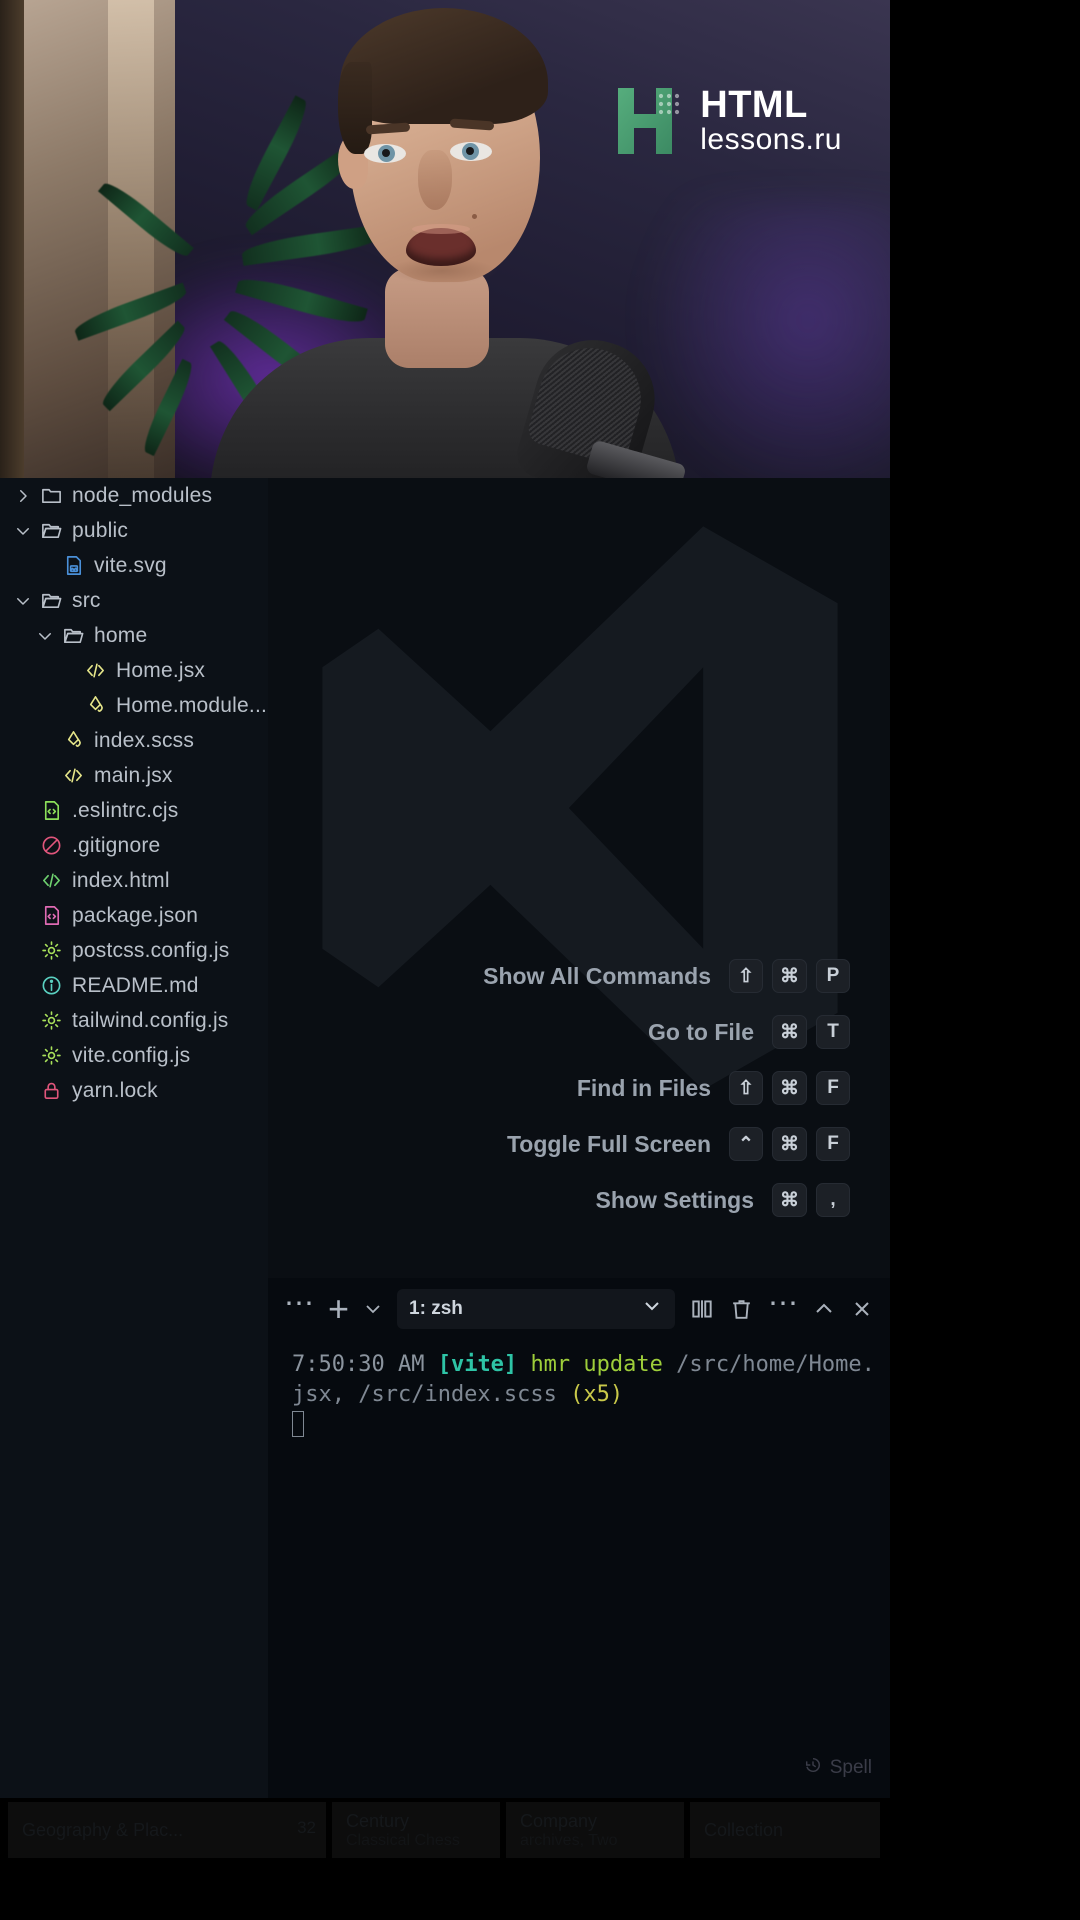 The width and height of the screenshot is (1080, 1920). Describe the element at coordinates (73, 740) in the screenshot. I see `sass-ink-icon` at that location.